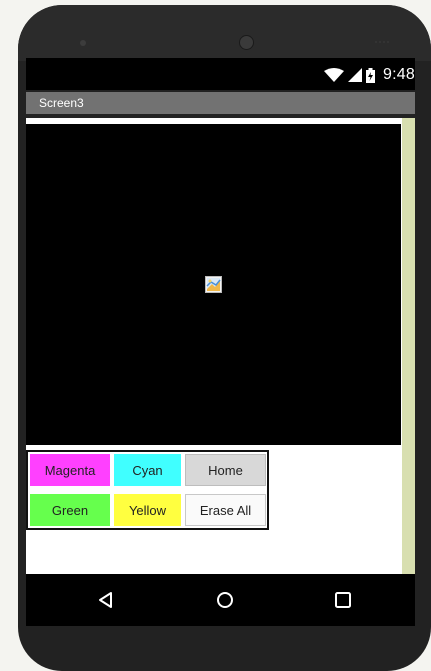 This screenshot has height=671, width=431. What do you see at coordinates (246, 42) in the screenshot?
I see `front-camera-icon` at bounding box center [246, 42].